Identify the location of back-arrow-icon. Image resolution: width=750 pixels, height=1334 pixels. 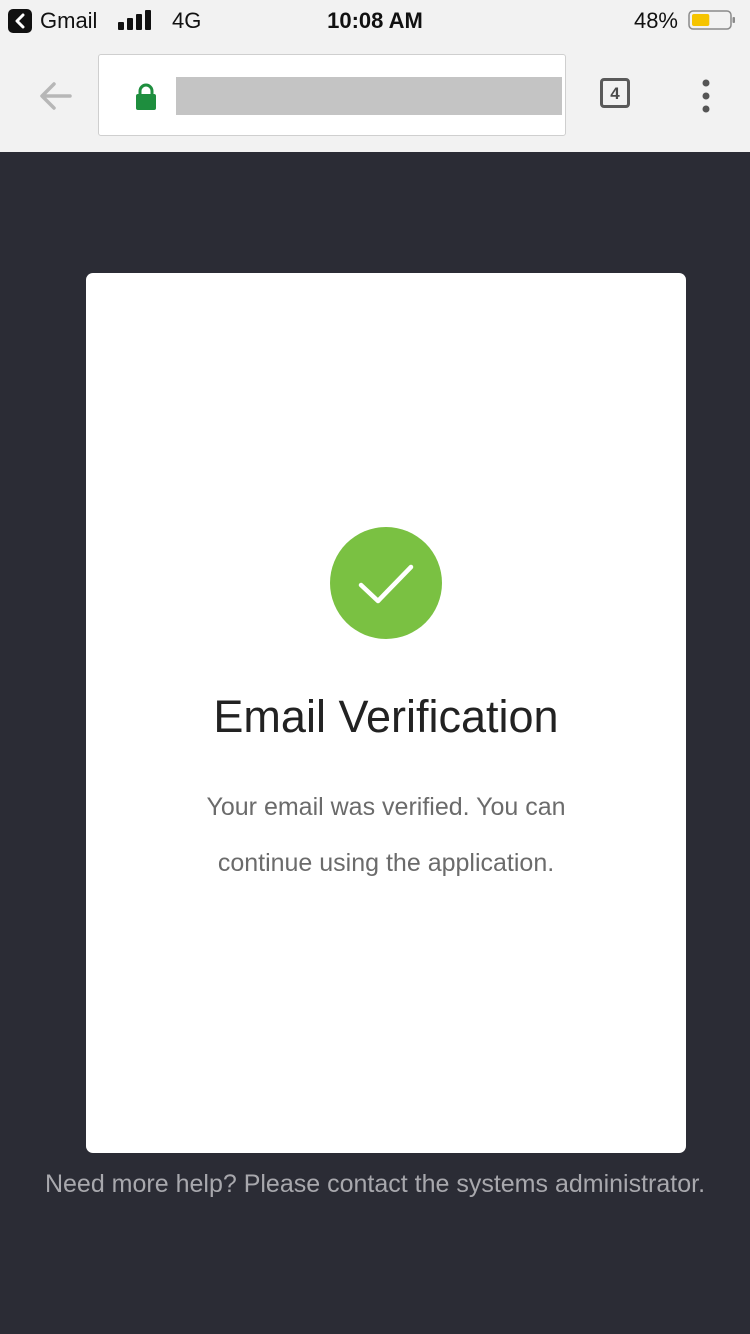
(56, 96).